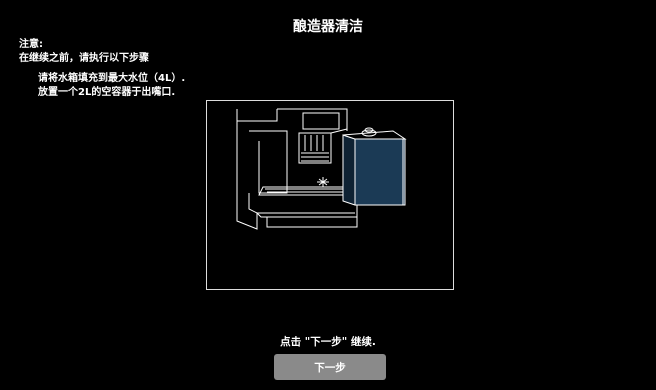 The height and width of the screenshot is (390, 656). What do you see at coordinates (107, 92) in the screenshot?
I see `step-item-place-container: 放置一个2L的空容器于出嘴口.` at bounding box center [107, 92].